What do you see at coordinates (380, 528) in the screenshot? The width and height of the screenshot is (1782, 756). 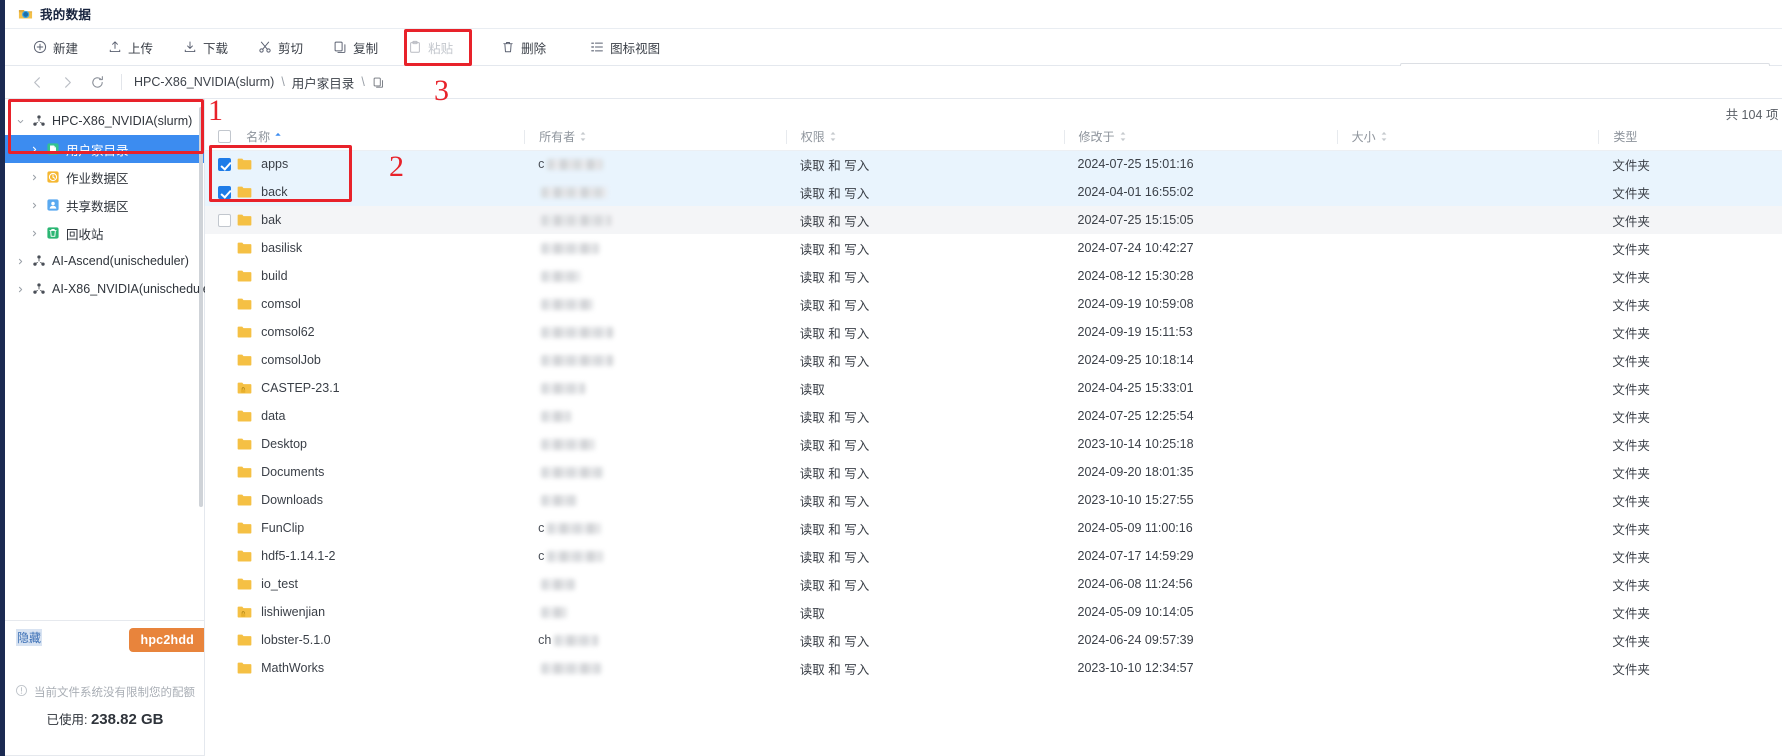 I see `row-name-cell: FunClip` at bounding box center [380, 528].